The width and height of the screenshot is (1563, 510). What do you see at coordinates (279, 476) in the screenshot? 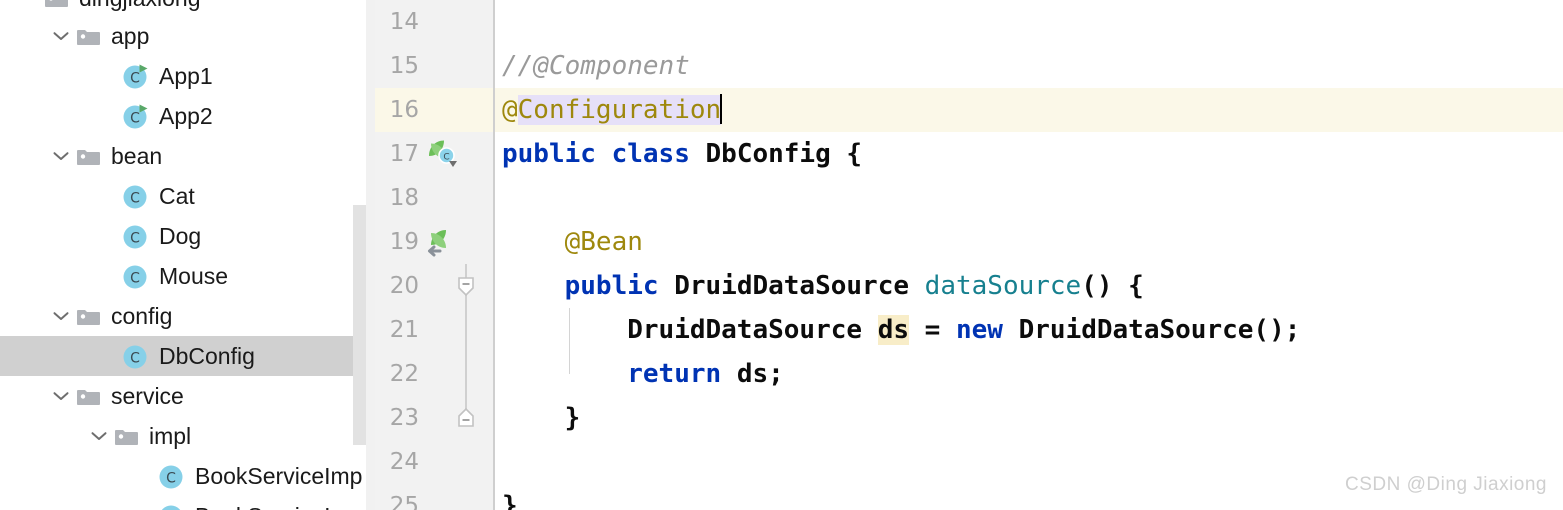
I see `tree-item-label: BookServiceImp` at bounding box center [279, 476].